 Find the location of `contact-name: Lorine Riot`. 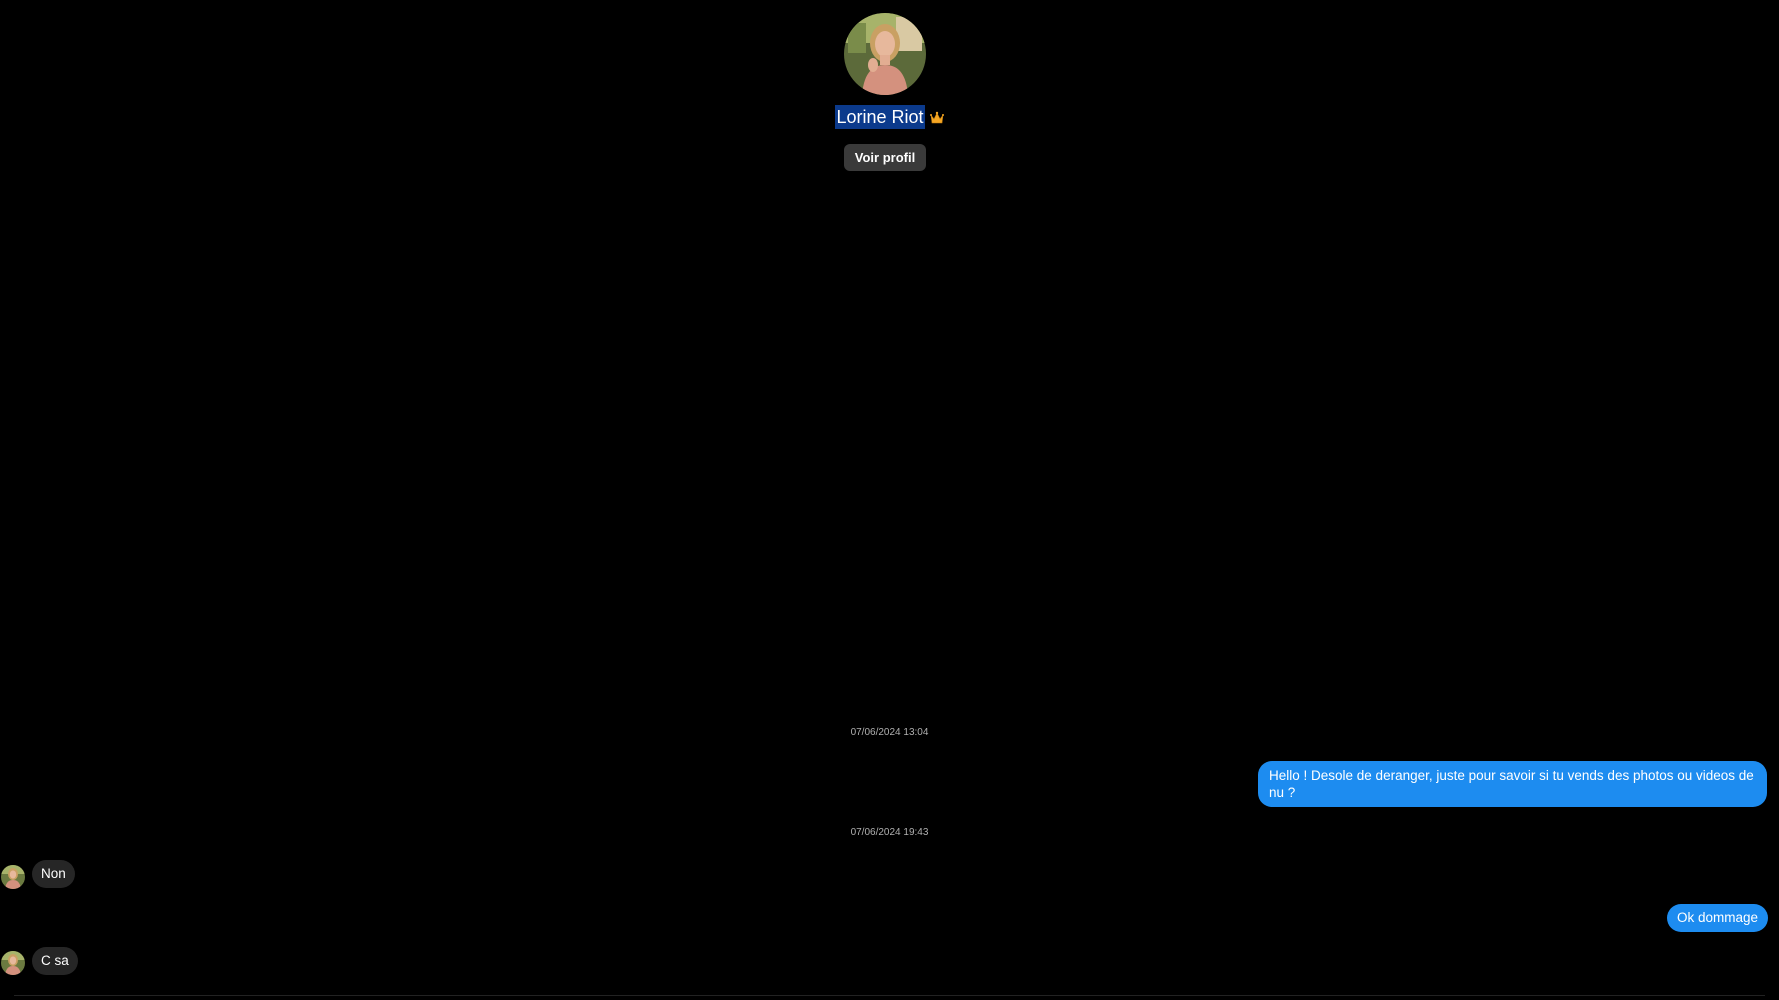

contact-name: Lorine Riot is located at coordinates (880, 117).